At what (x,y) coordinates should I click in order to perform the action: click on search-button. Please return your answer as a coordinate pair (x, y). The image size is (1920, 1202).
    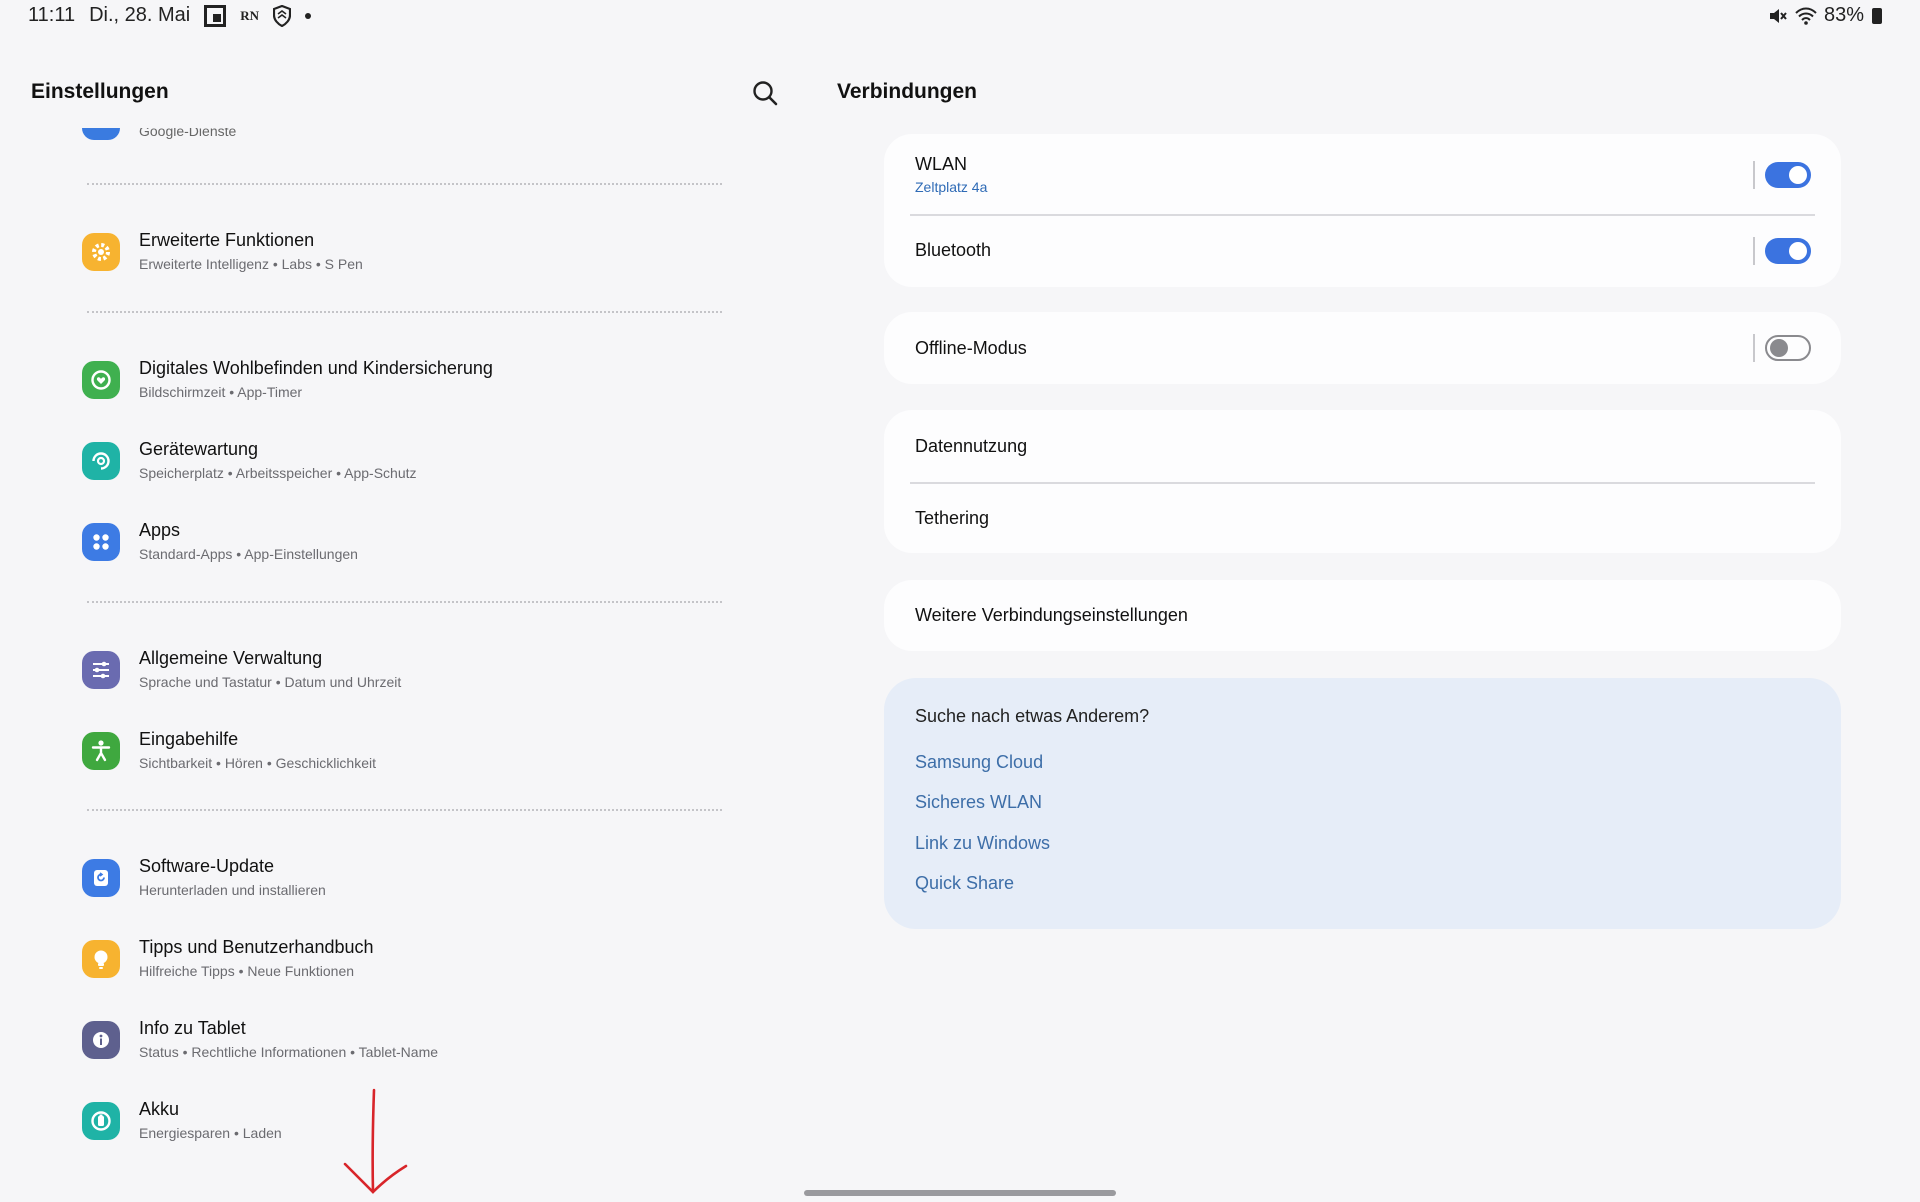
    Looking at the image, I should click on (765, 93).